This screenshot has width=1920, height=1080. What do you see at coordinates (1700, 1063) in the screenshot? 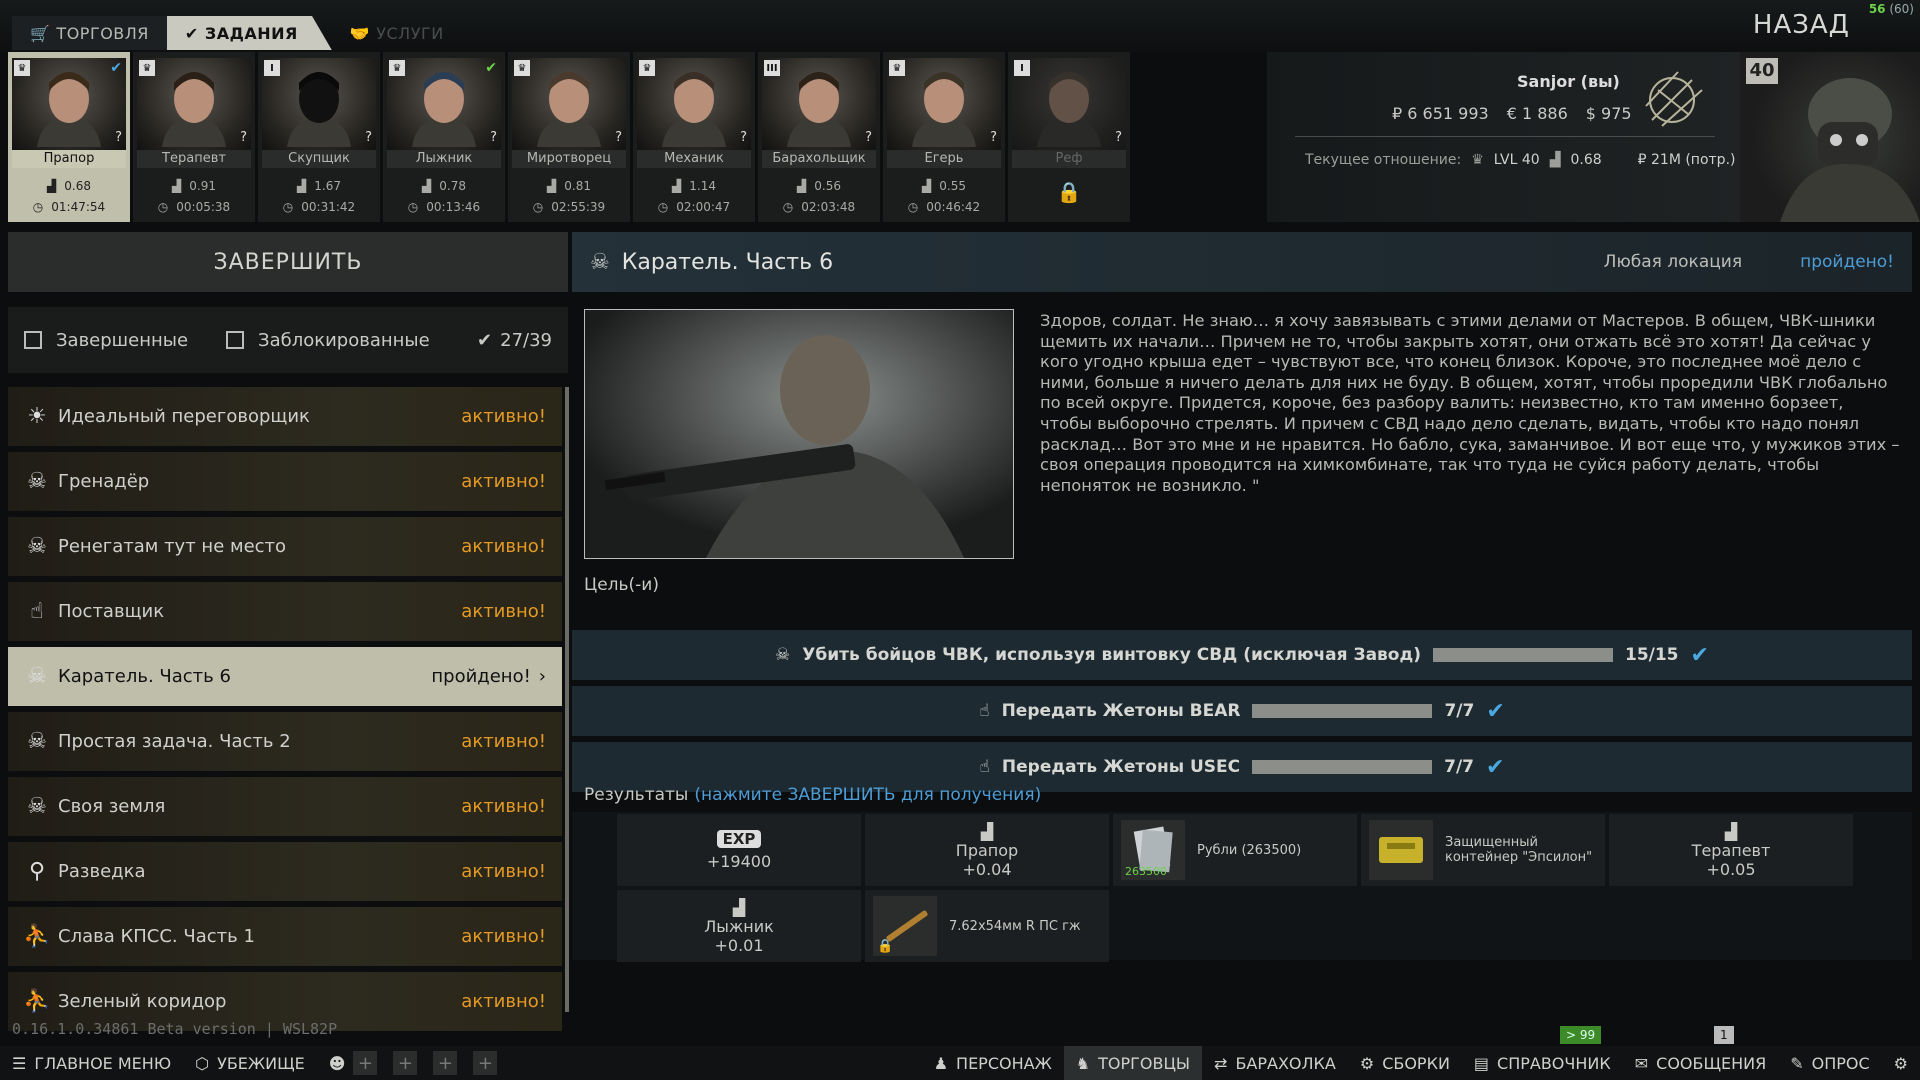
I see `messages-button: ✉ СООБЩЕНИЯ` at bounding box center [1700, 1063].